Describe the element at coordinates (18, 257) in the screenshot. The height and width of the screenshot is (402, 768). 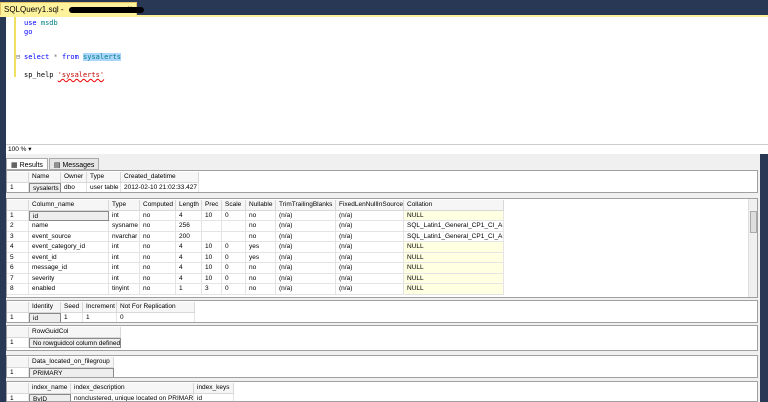
I see `row-number: 5` at that location.